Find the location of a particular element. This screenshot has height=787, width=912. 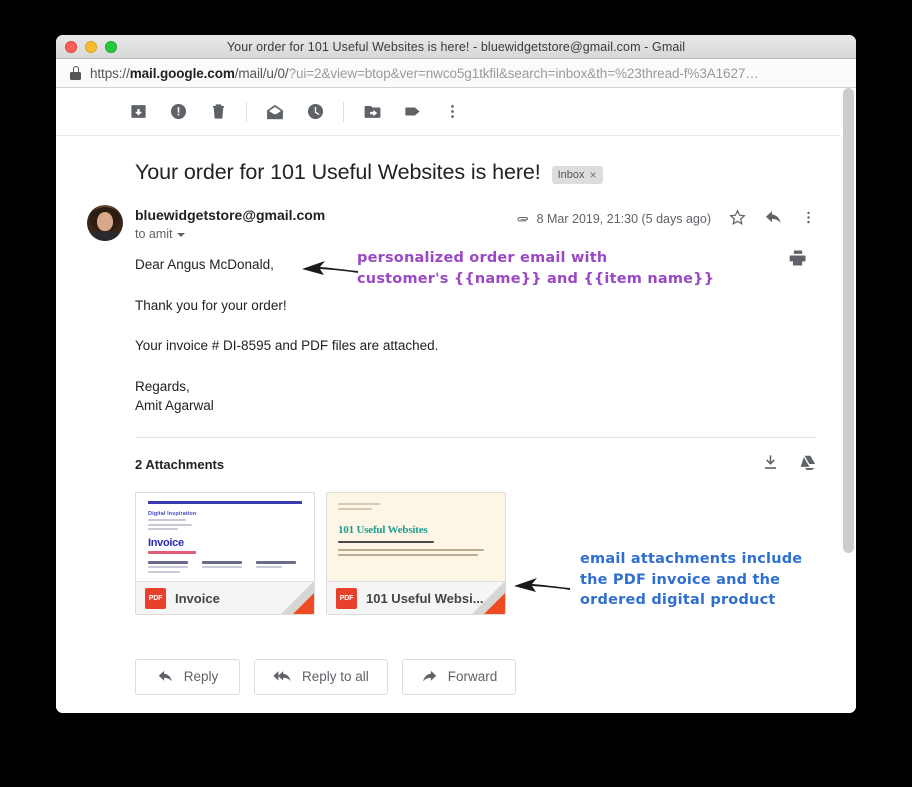

avatar is located at coordinates (105, 223).